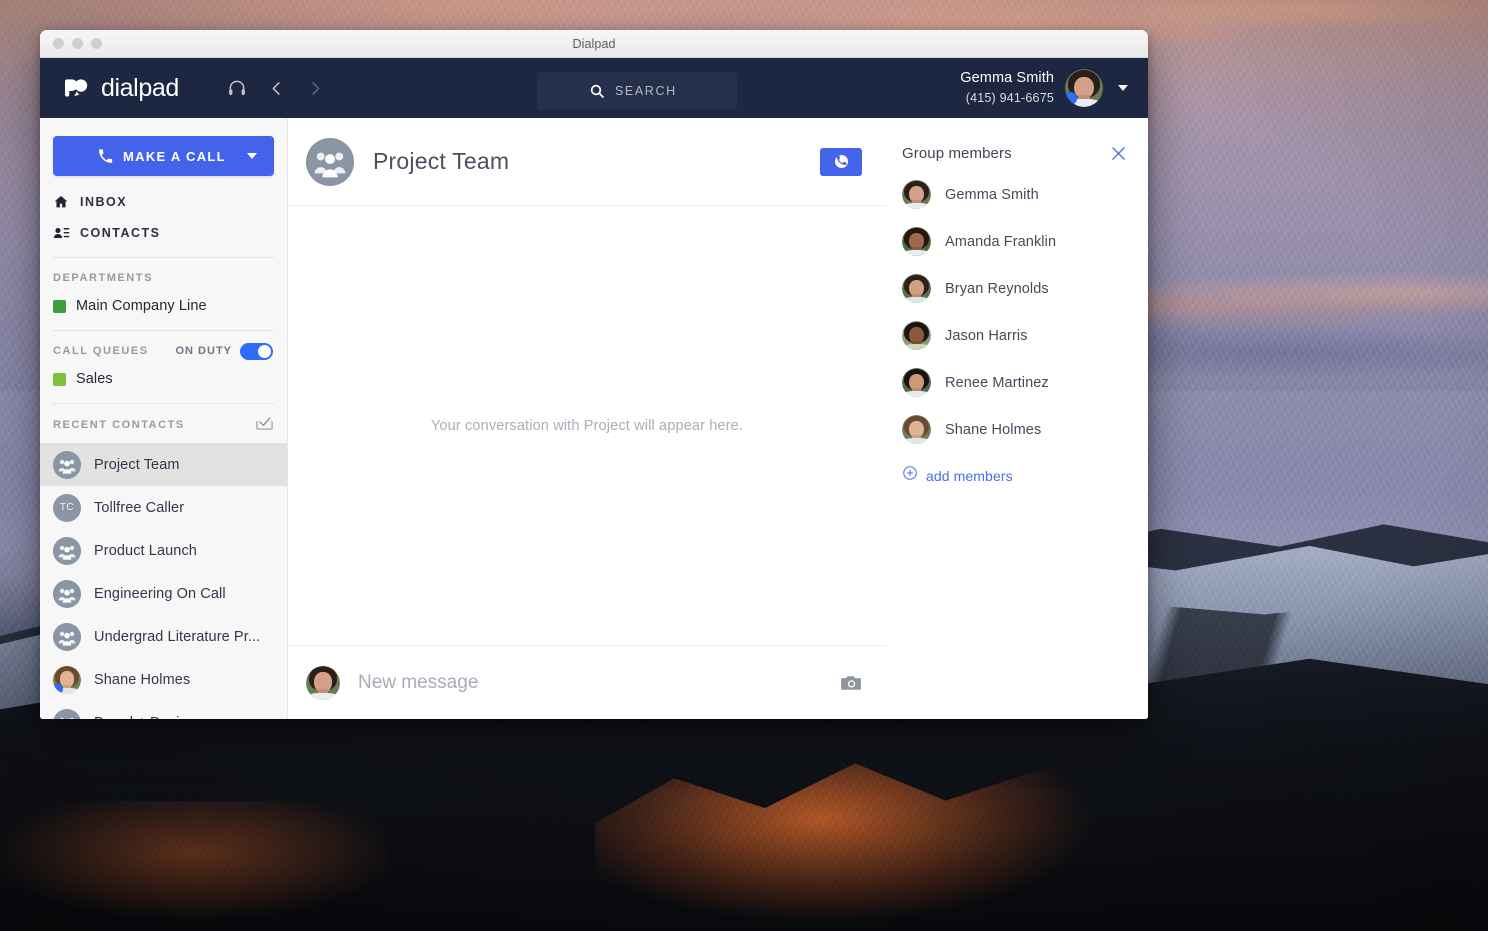 The height and width of the screenshot is (931, 1488). I want to click on search-icon, so click(597, 93).